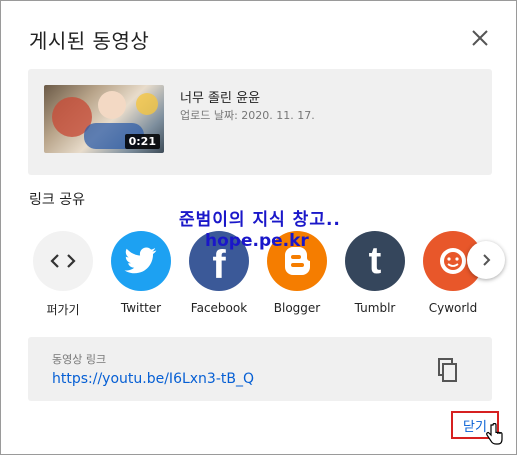  I want to click on share-embed-label: 퍼가기, so click(63, 310).